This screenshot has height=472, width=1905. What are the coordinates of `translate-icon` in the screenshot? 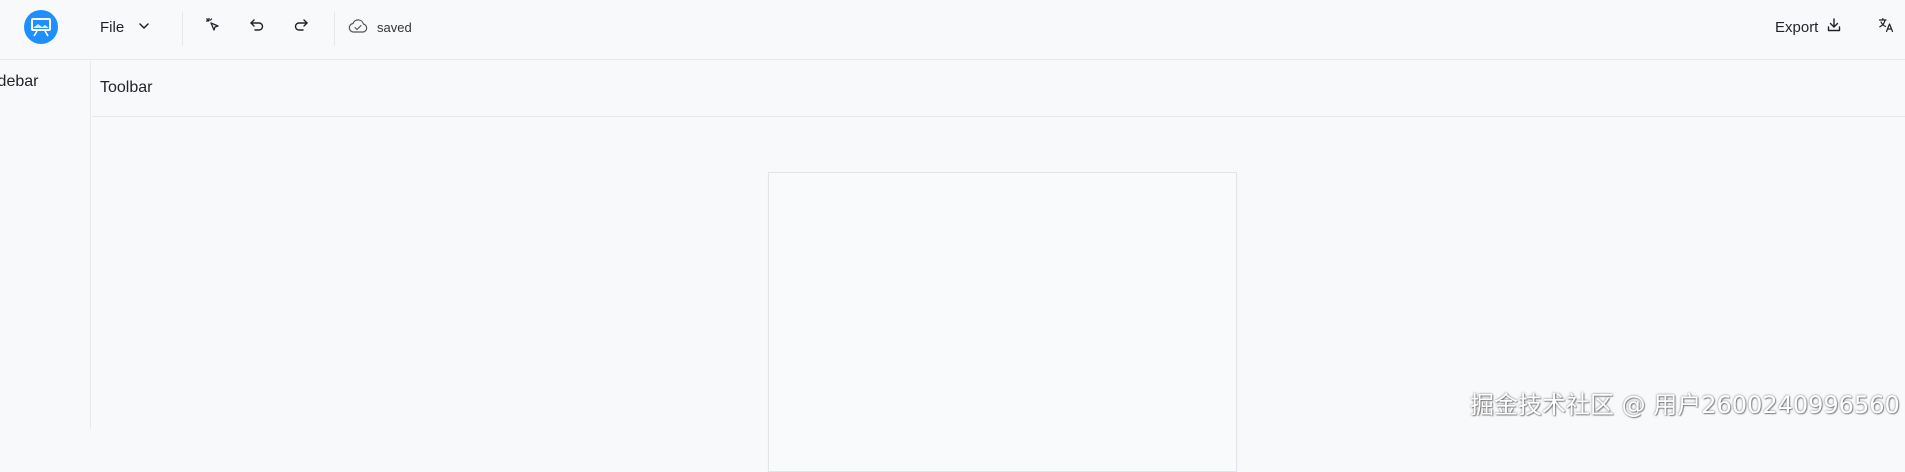 It's located at (1886, 27).